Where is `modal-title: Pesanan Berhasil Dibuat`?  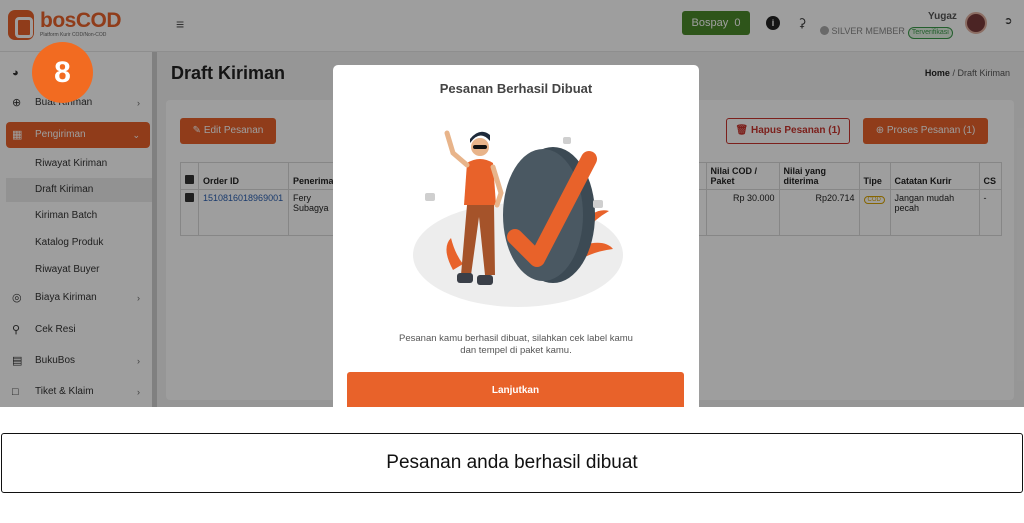 modal-title: Pesanan Berhasil Dibuat is located at coordinates (516, 88).